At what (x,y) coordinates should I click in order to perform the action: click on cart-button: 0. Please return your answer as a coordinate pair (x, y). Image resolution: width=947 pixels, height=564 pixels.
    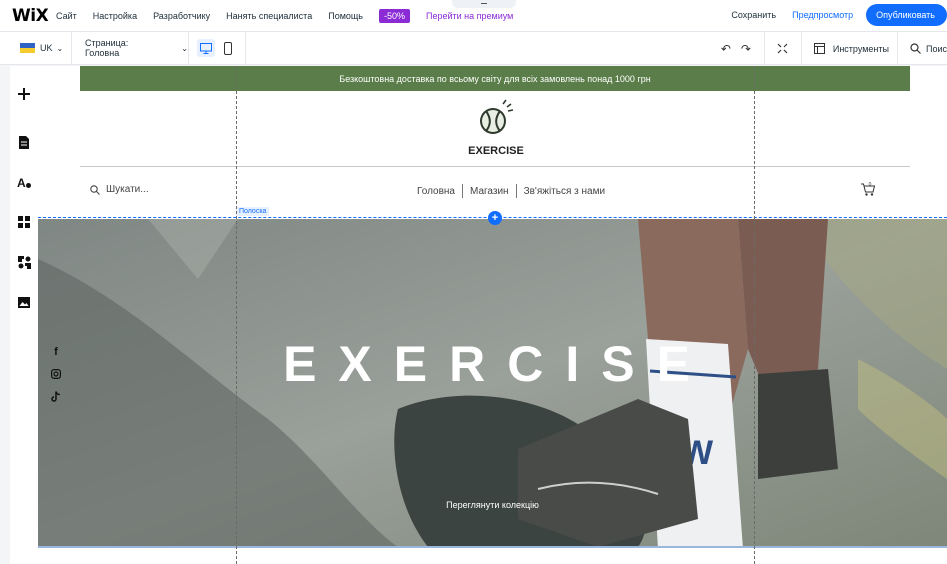
    Looking at the image, I should click on (868, 191).